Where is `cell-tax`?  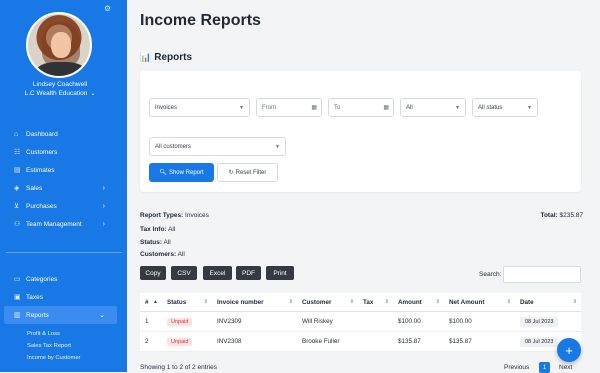 cell-tax is located at coordinates (375, 341).